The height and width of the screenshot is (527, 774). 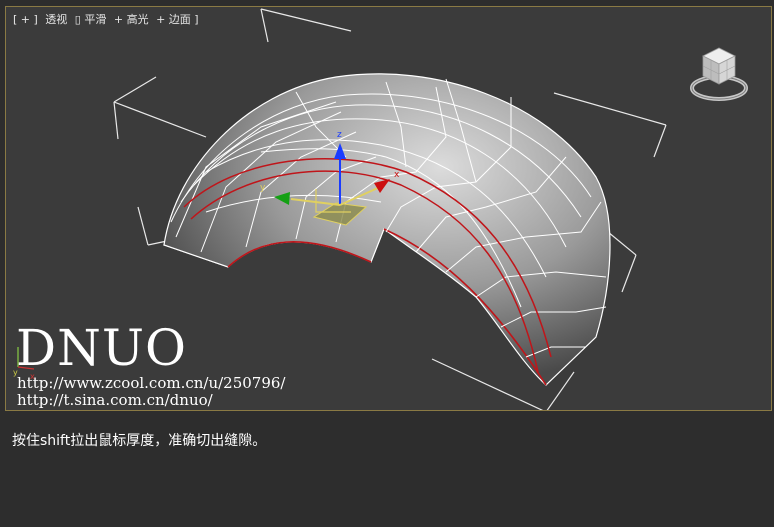 I want to click on gizmo-z-label: z, so click(x=339, y=135).